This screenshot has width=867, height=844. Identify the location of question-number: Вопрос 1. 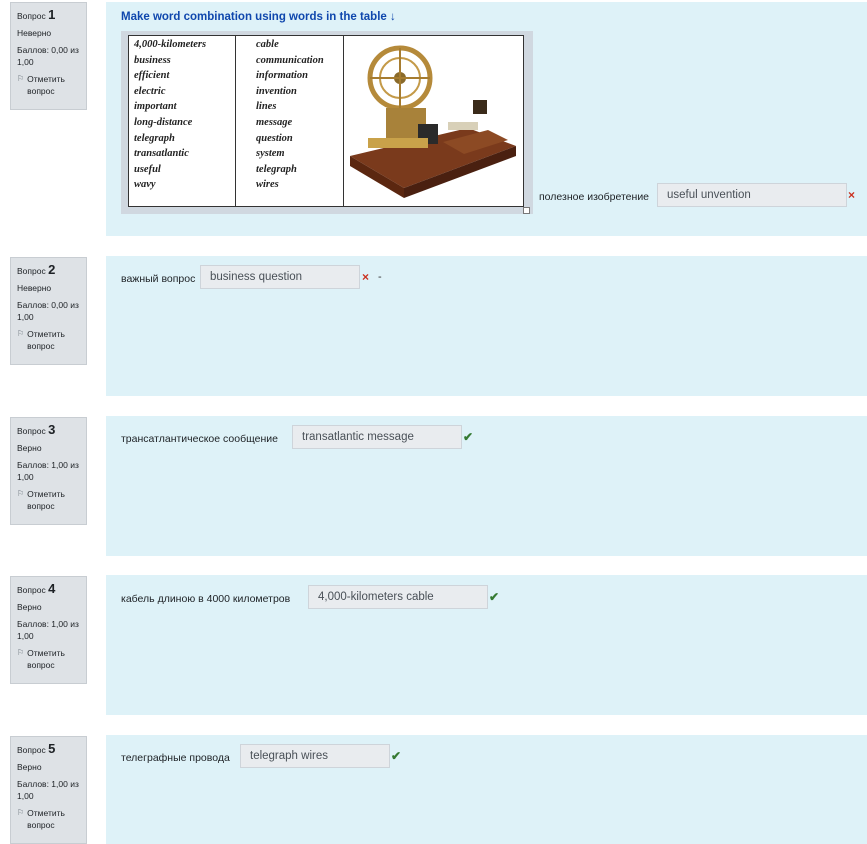
(36, 14).